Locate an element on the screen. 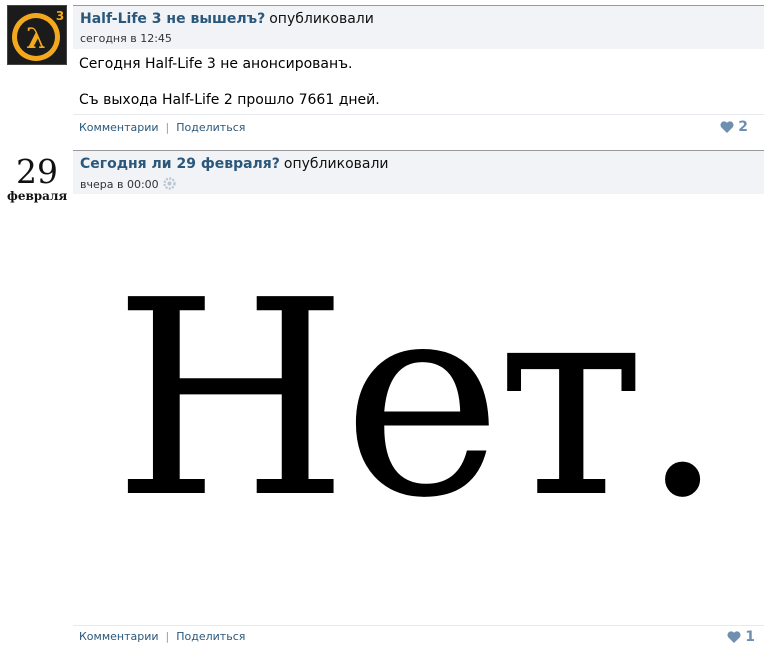  post-text-line-2: Съ выхода Half-Life 2 прошло 7661 дней. is located at coordinates (229, 100).